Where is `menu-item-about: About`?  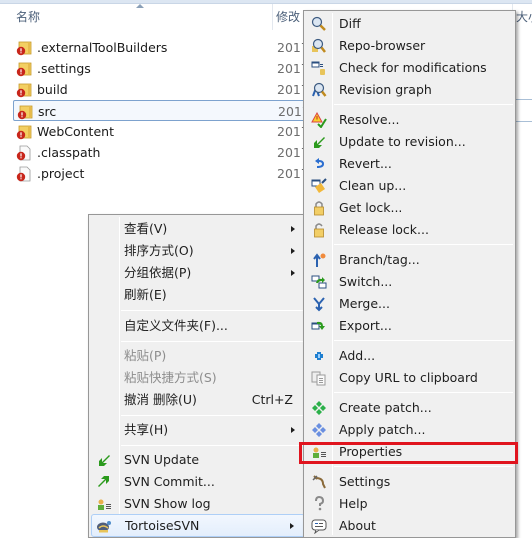 menu-item-about: About is located at coordinates (409, 526).